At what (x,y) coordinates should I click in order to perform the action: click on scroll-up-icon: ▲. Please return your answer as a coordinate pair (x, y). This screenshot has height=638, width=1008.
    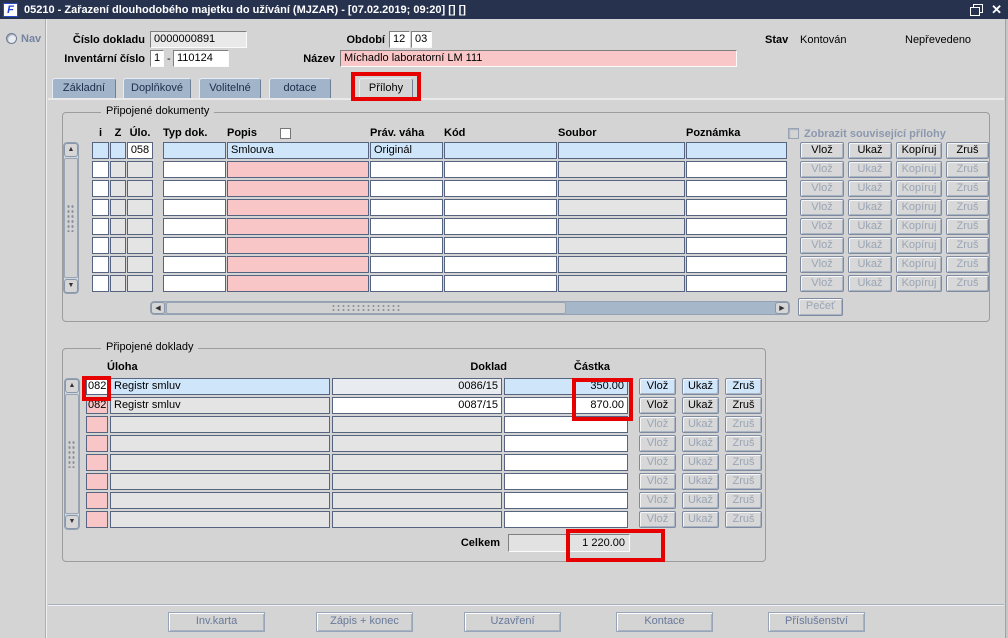
    Looking at the image, I should click on (71, 150).